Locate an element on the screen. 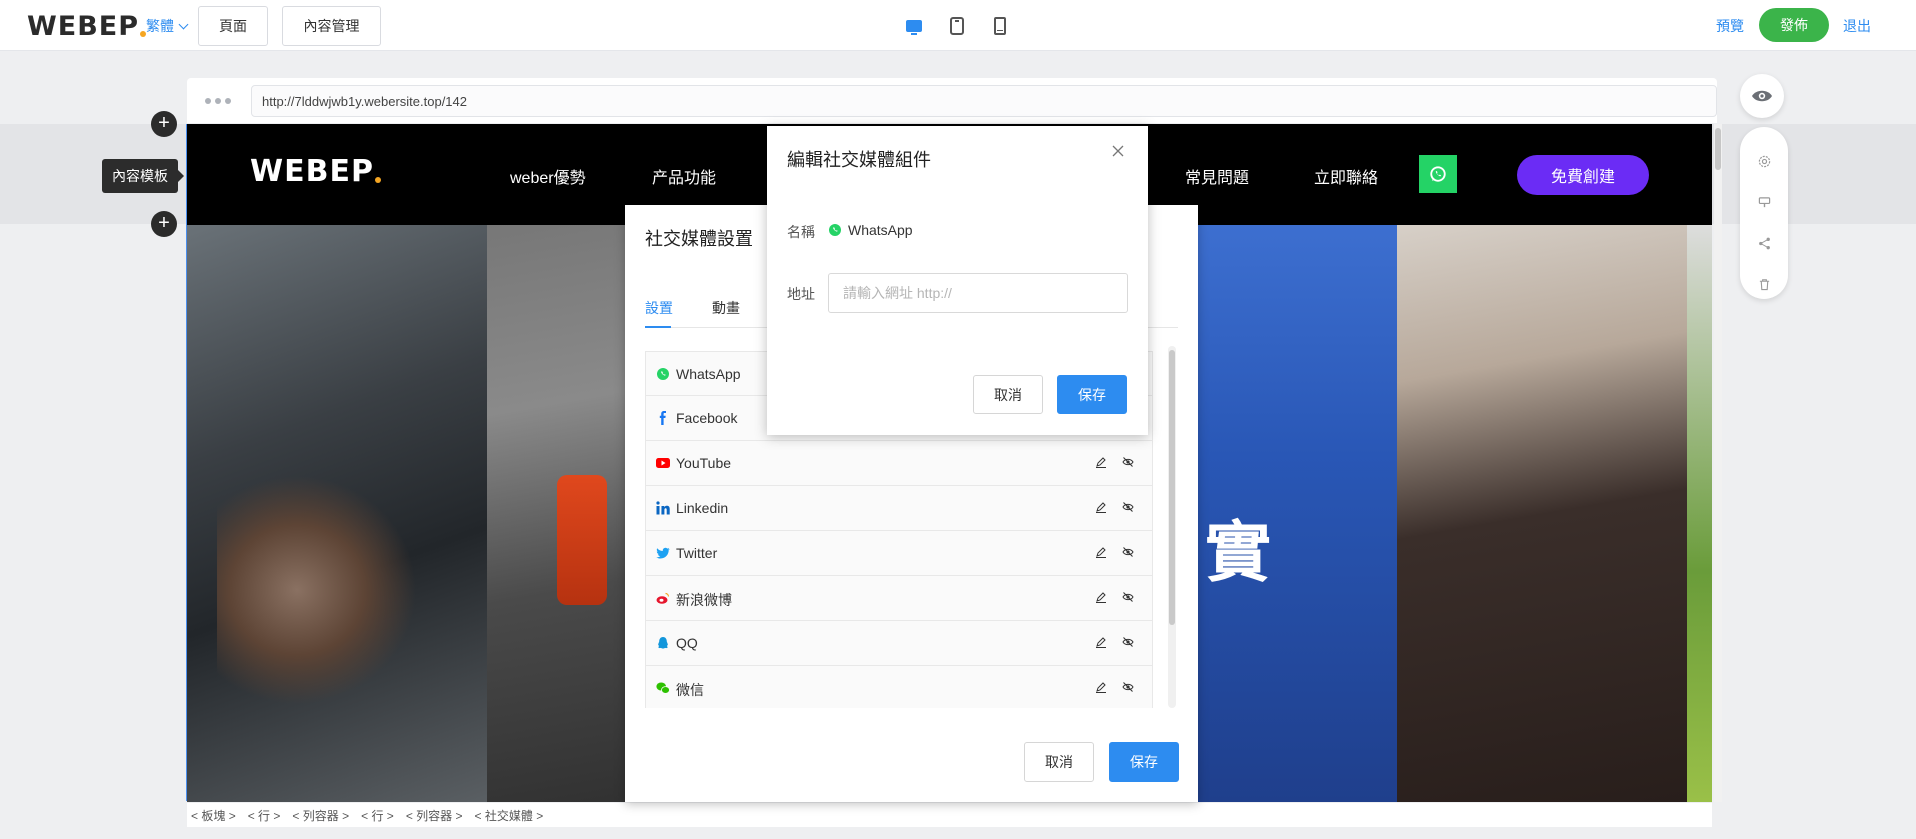  mobile-view-icon is located at coordinates (1000, 26).